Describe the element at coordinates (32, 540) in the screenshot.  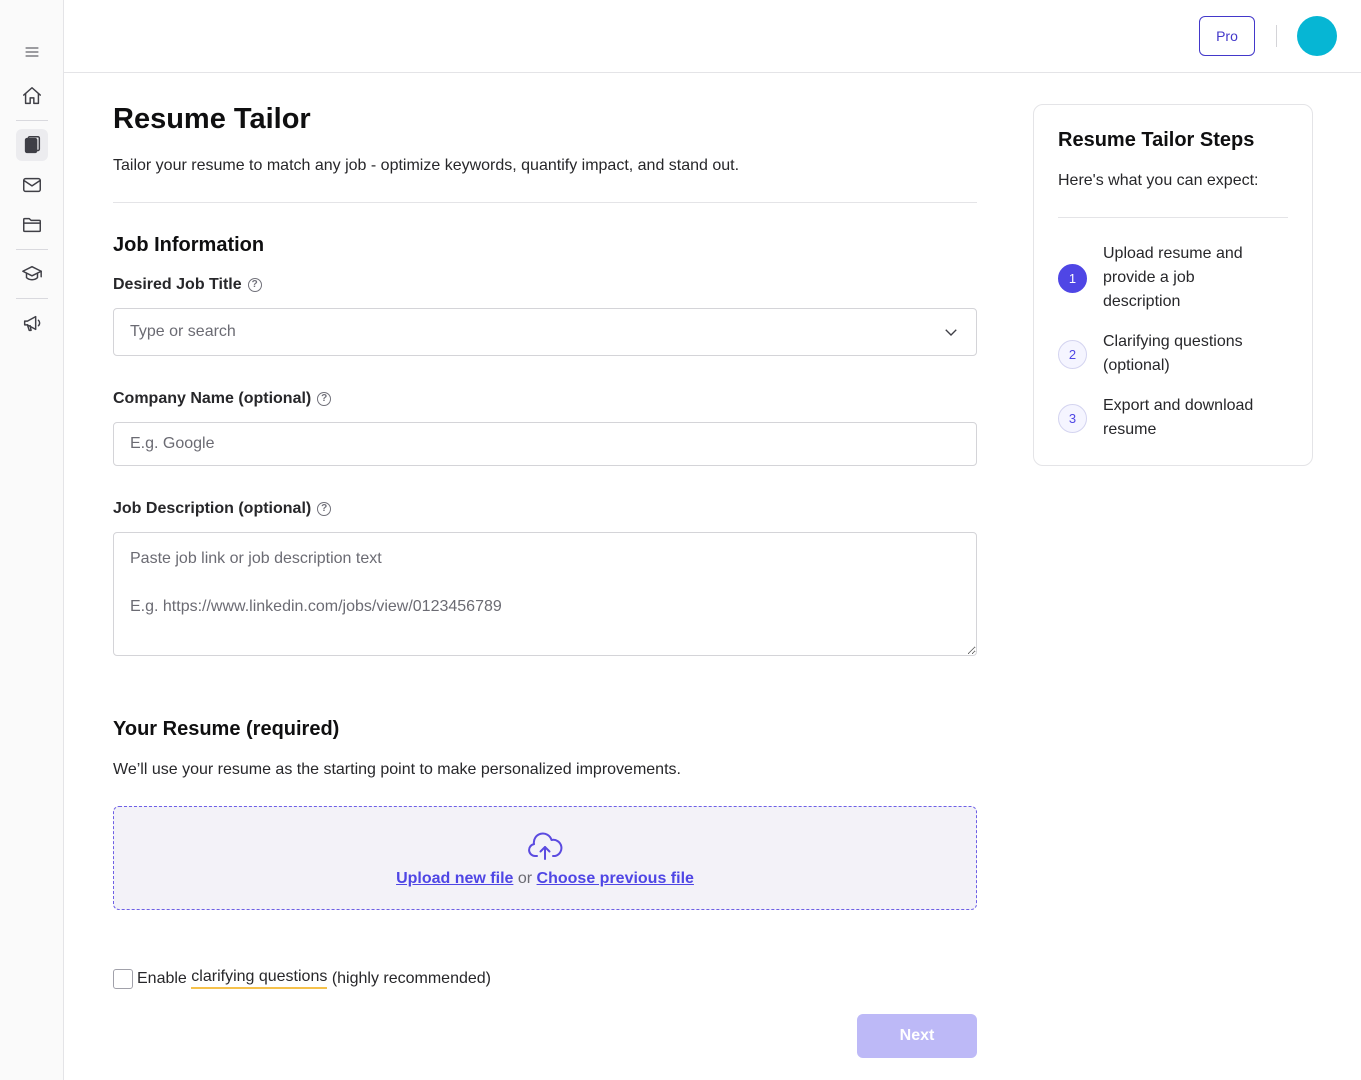
I see `sidebar` at that location.